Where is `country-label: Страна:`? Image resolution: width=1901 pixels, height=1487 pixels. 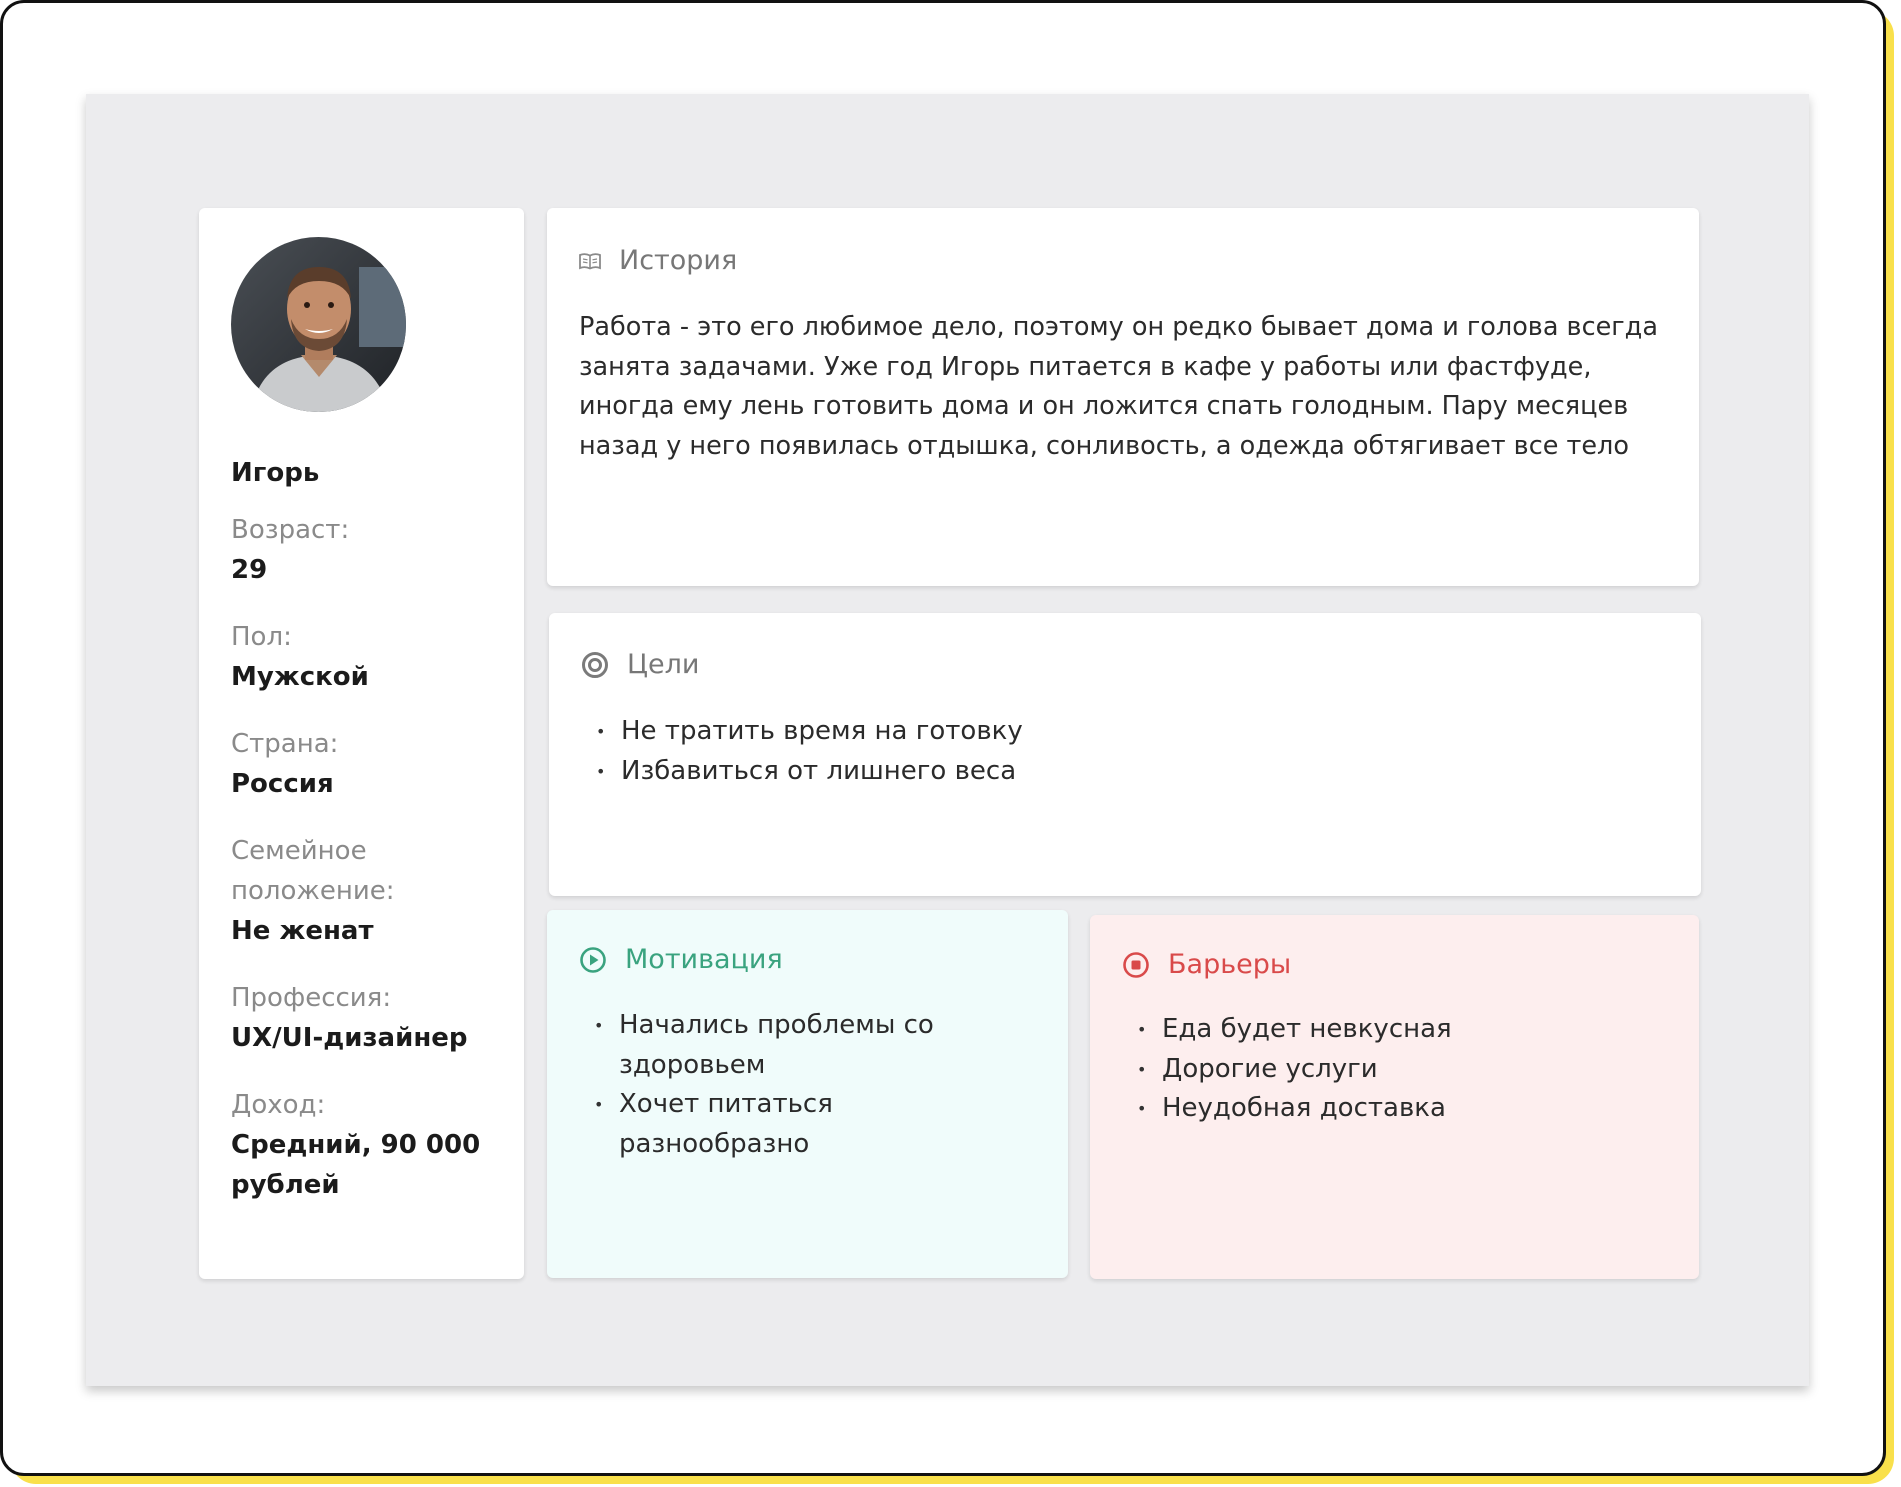 country-label: Страна: is located at coordinates (285, 744).